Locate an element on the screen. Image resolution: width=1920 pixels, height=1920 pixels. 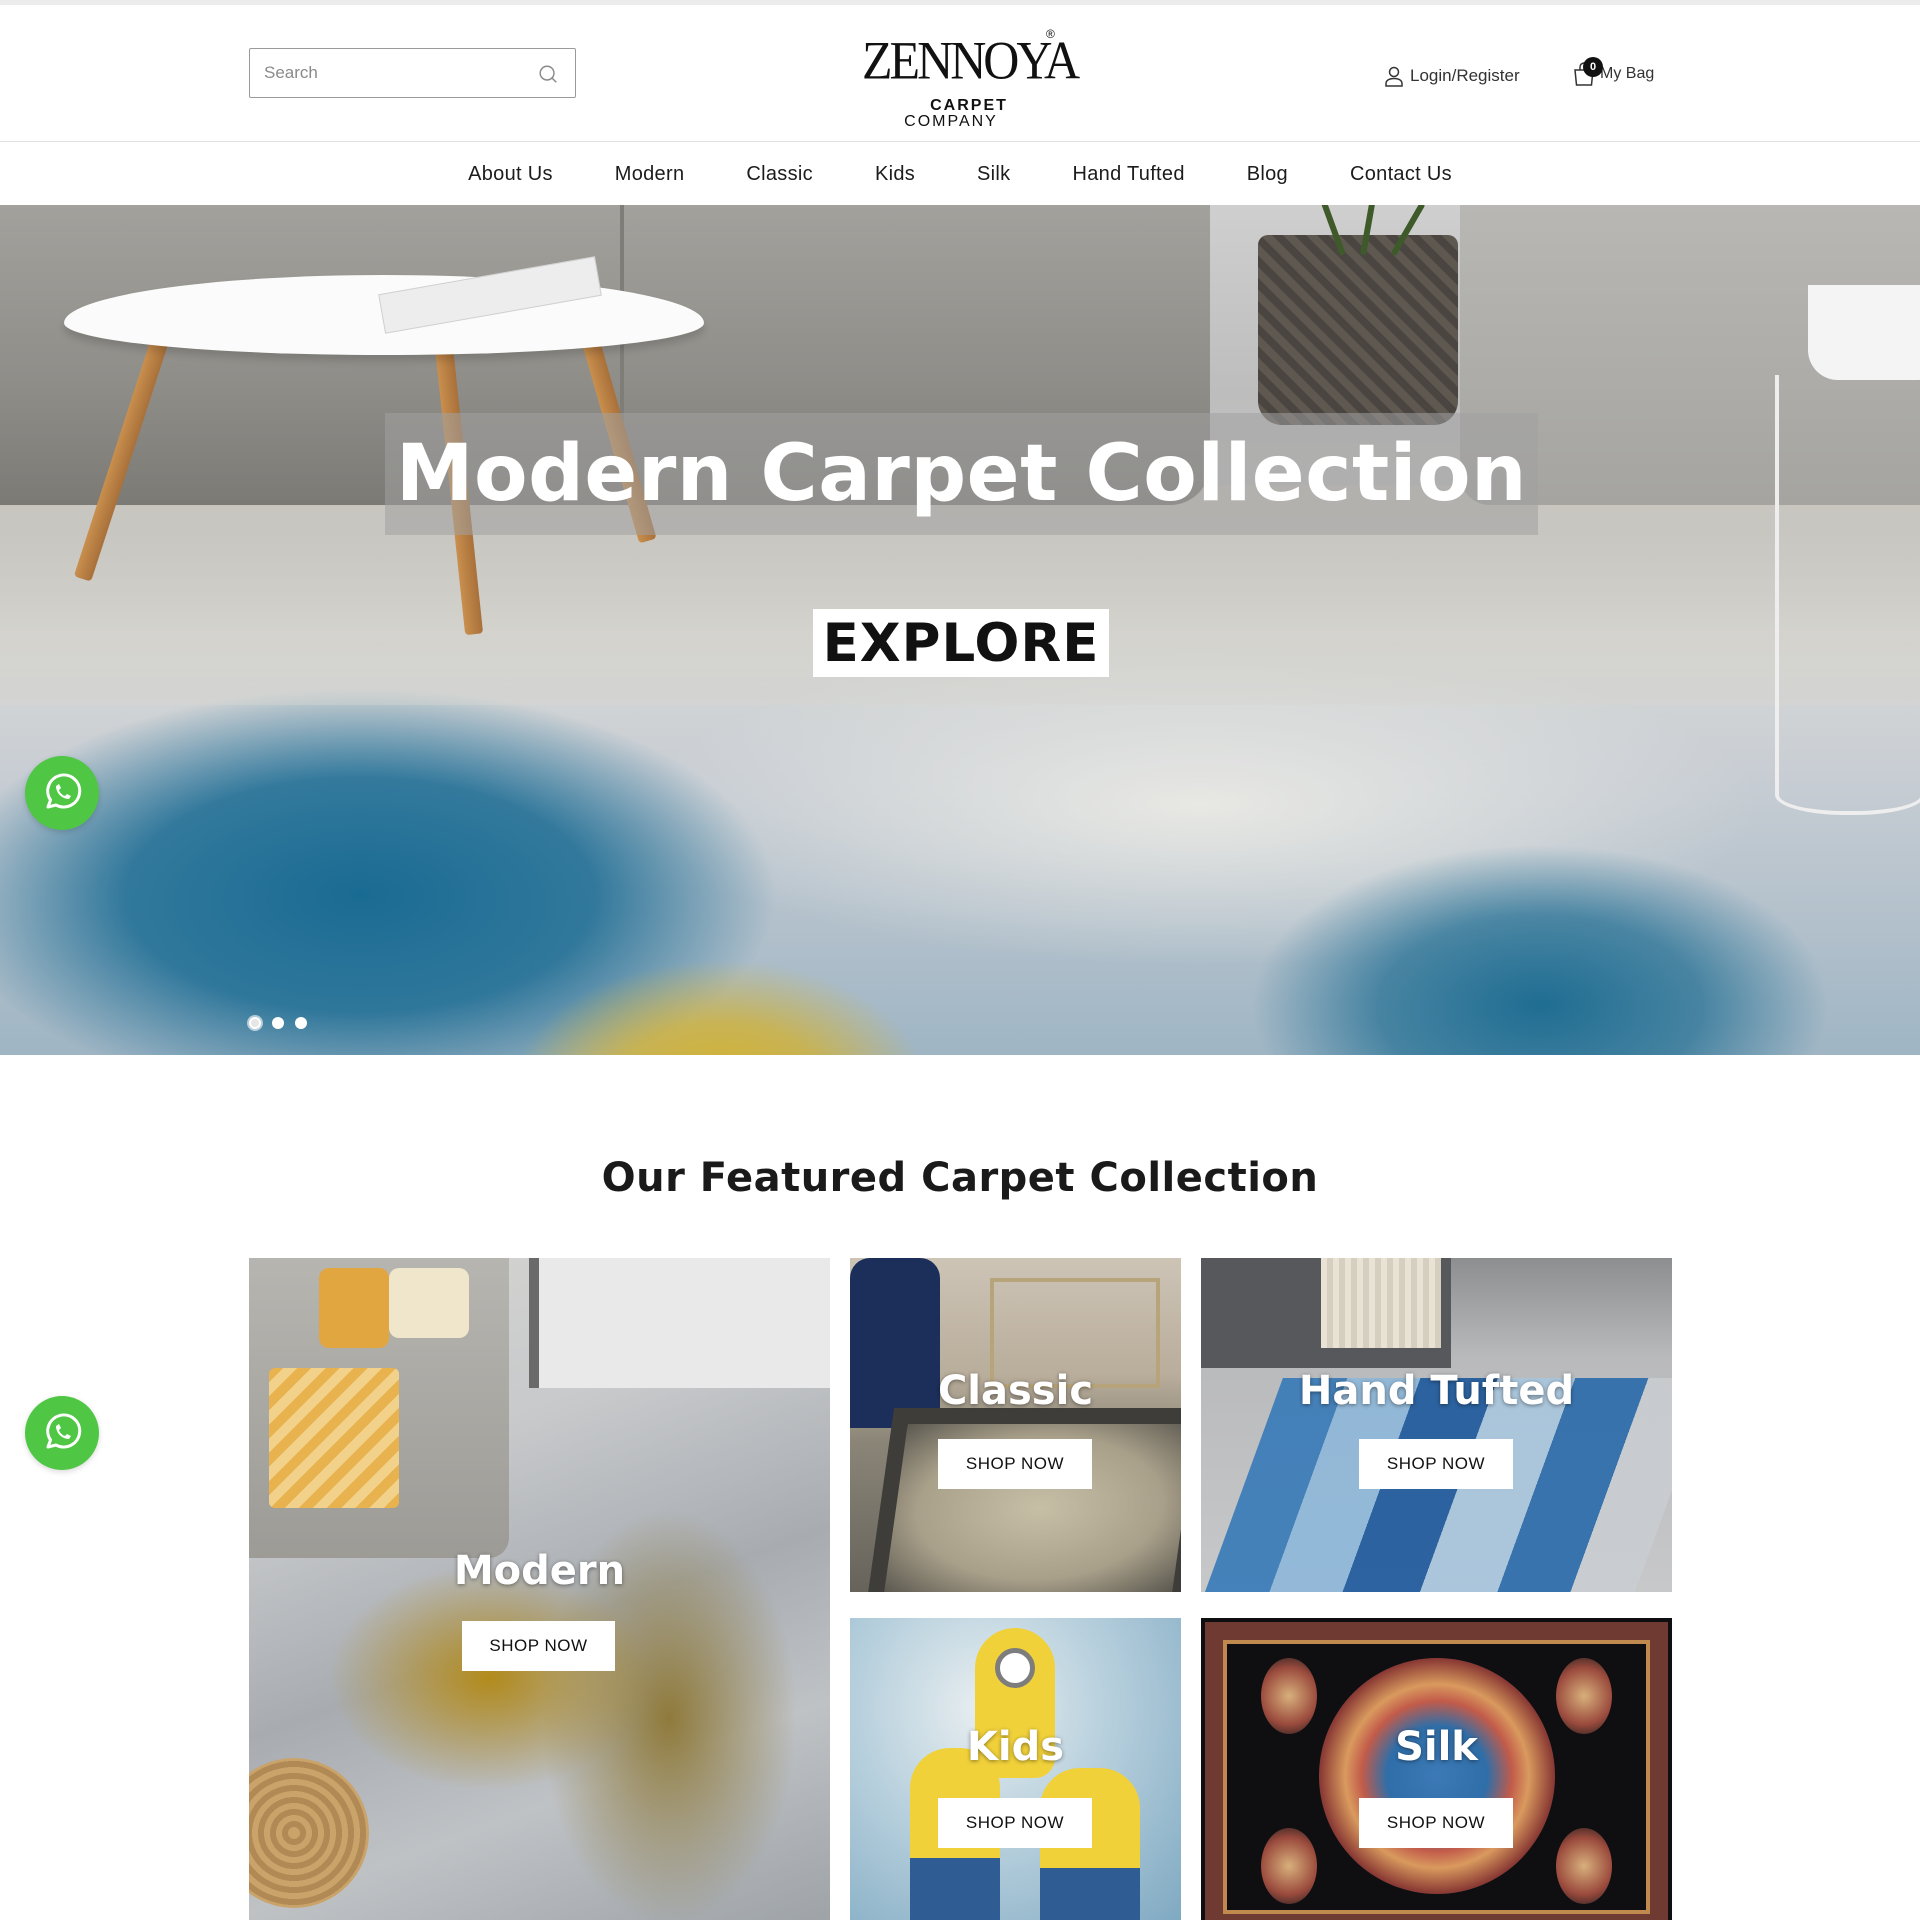
card-title-classic: Classic is located at coordinates (1015, 1391).